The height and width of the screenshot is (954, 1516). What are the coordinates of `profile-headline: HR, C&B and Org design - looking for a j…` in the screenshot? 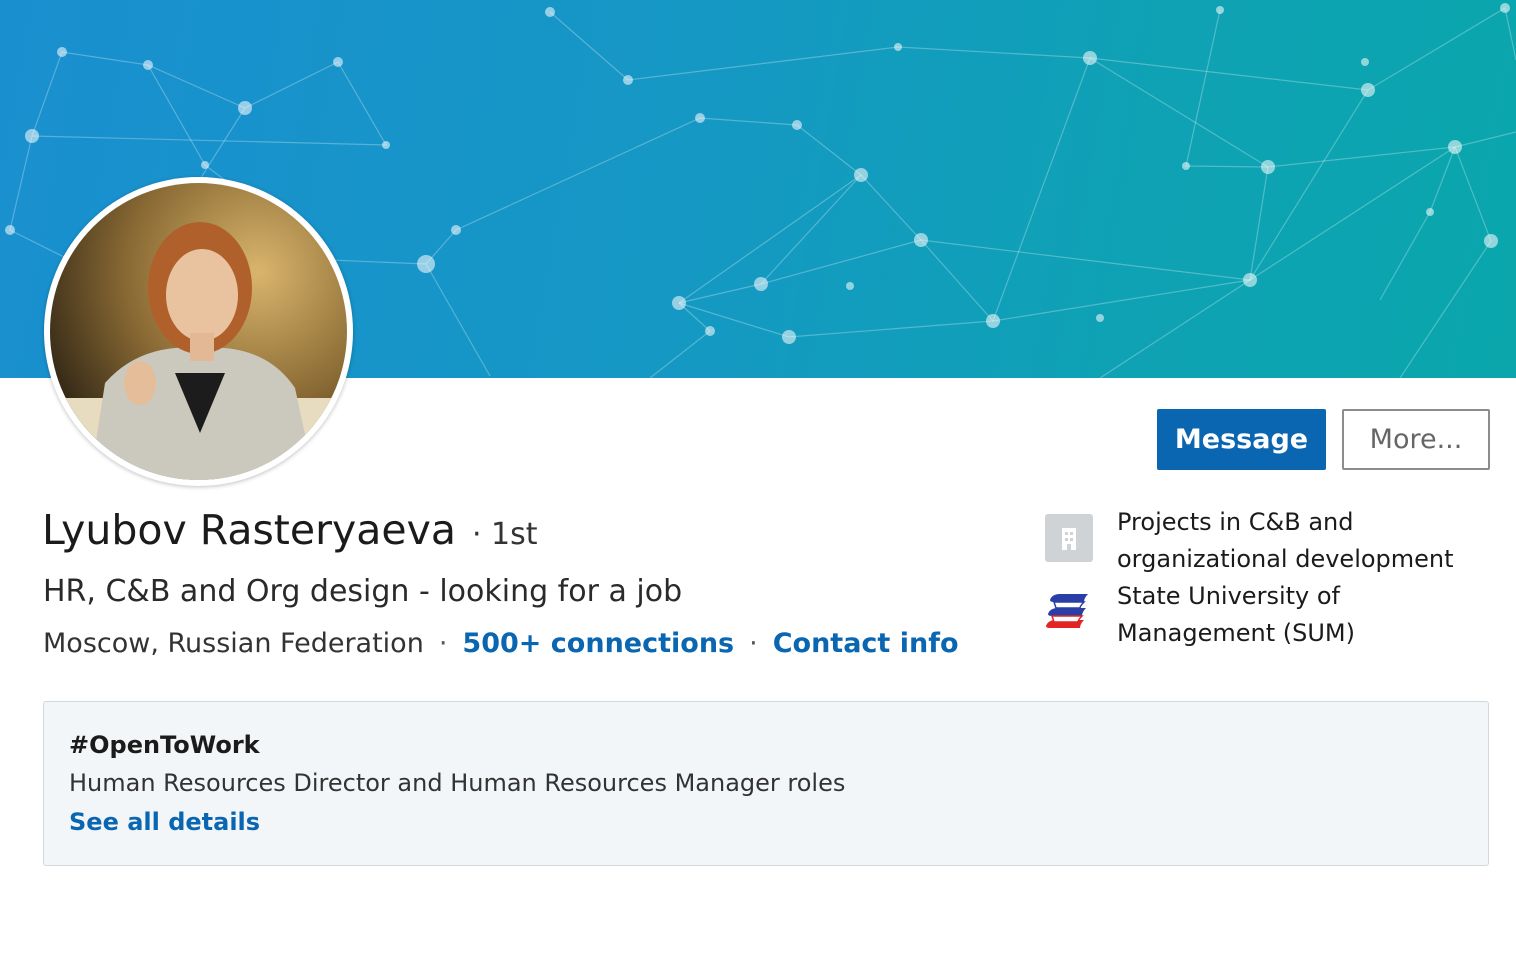 It's located at (363, 591).